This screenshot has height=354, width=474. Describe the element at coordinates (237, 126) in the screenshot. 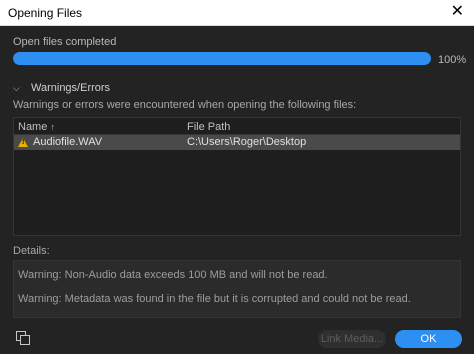

I see `table-header: Name ↑ File Path` at that location.